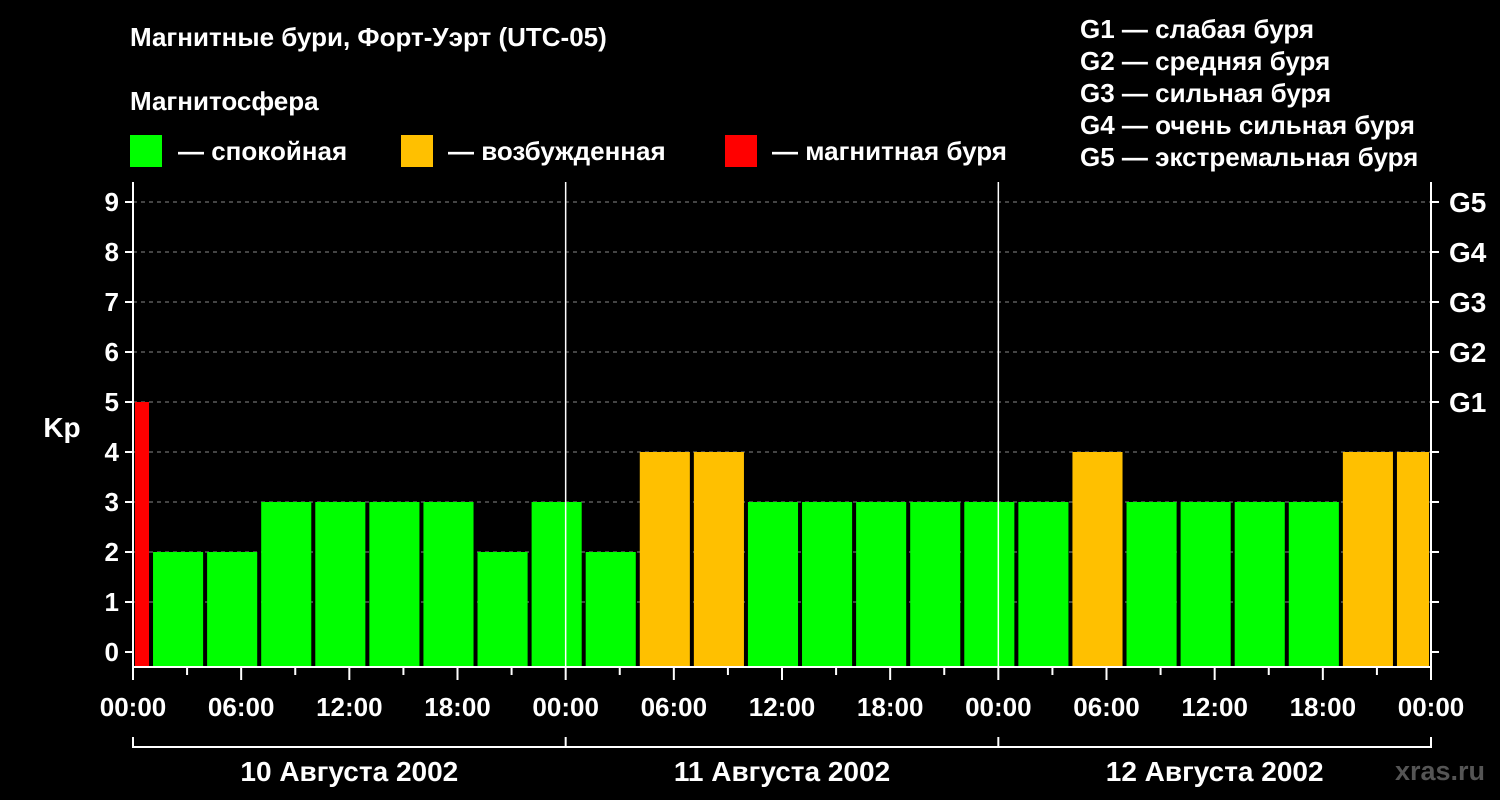 The image size is (1500, 800). What do you see at coordinates (112, 552) in the screenshot?
I see `y-tick-label: 2` at bounding box center [112, 552].